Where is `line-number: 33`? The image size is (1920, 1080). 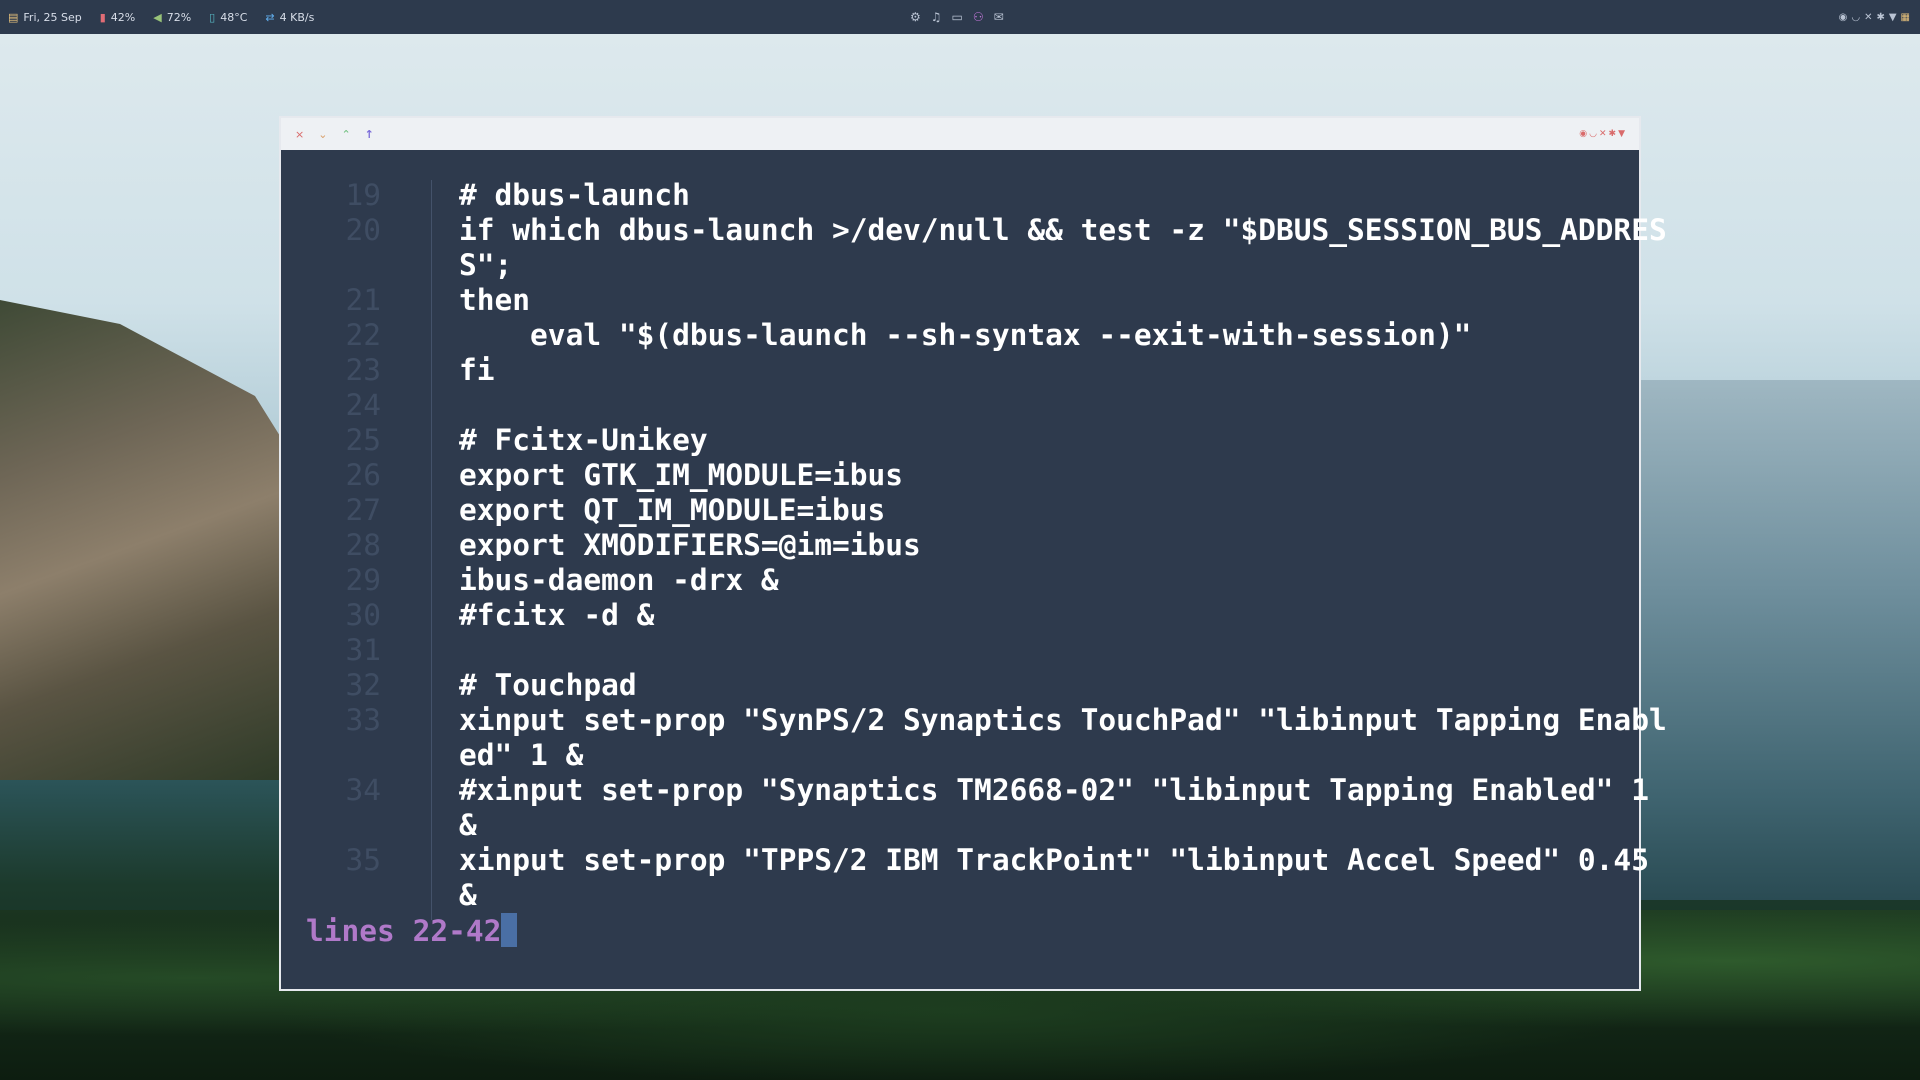
line-number: 33 is located at coordinates (363, 720).